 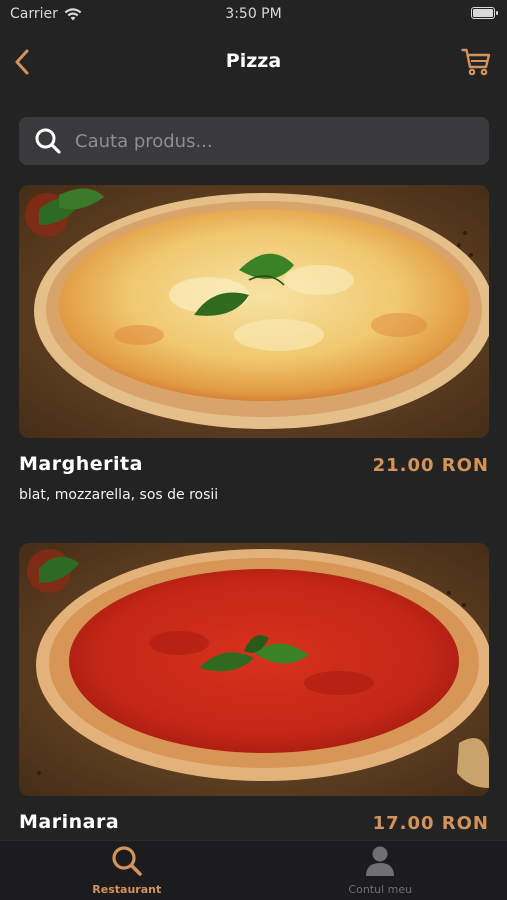 I want to click on page-title: Pizza, so click(x=253, y=61).